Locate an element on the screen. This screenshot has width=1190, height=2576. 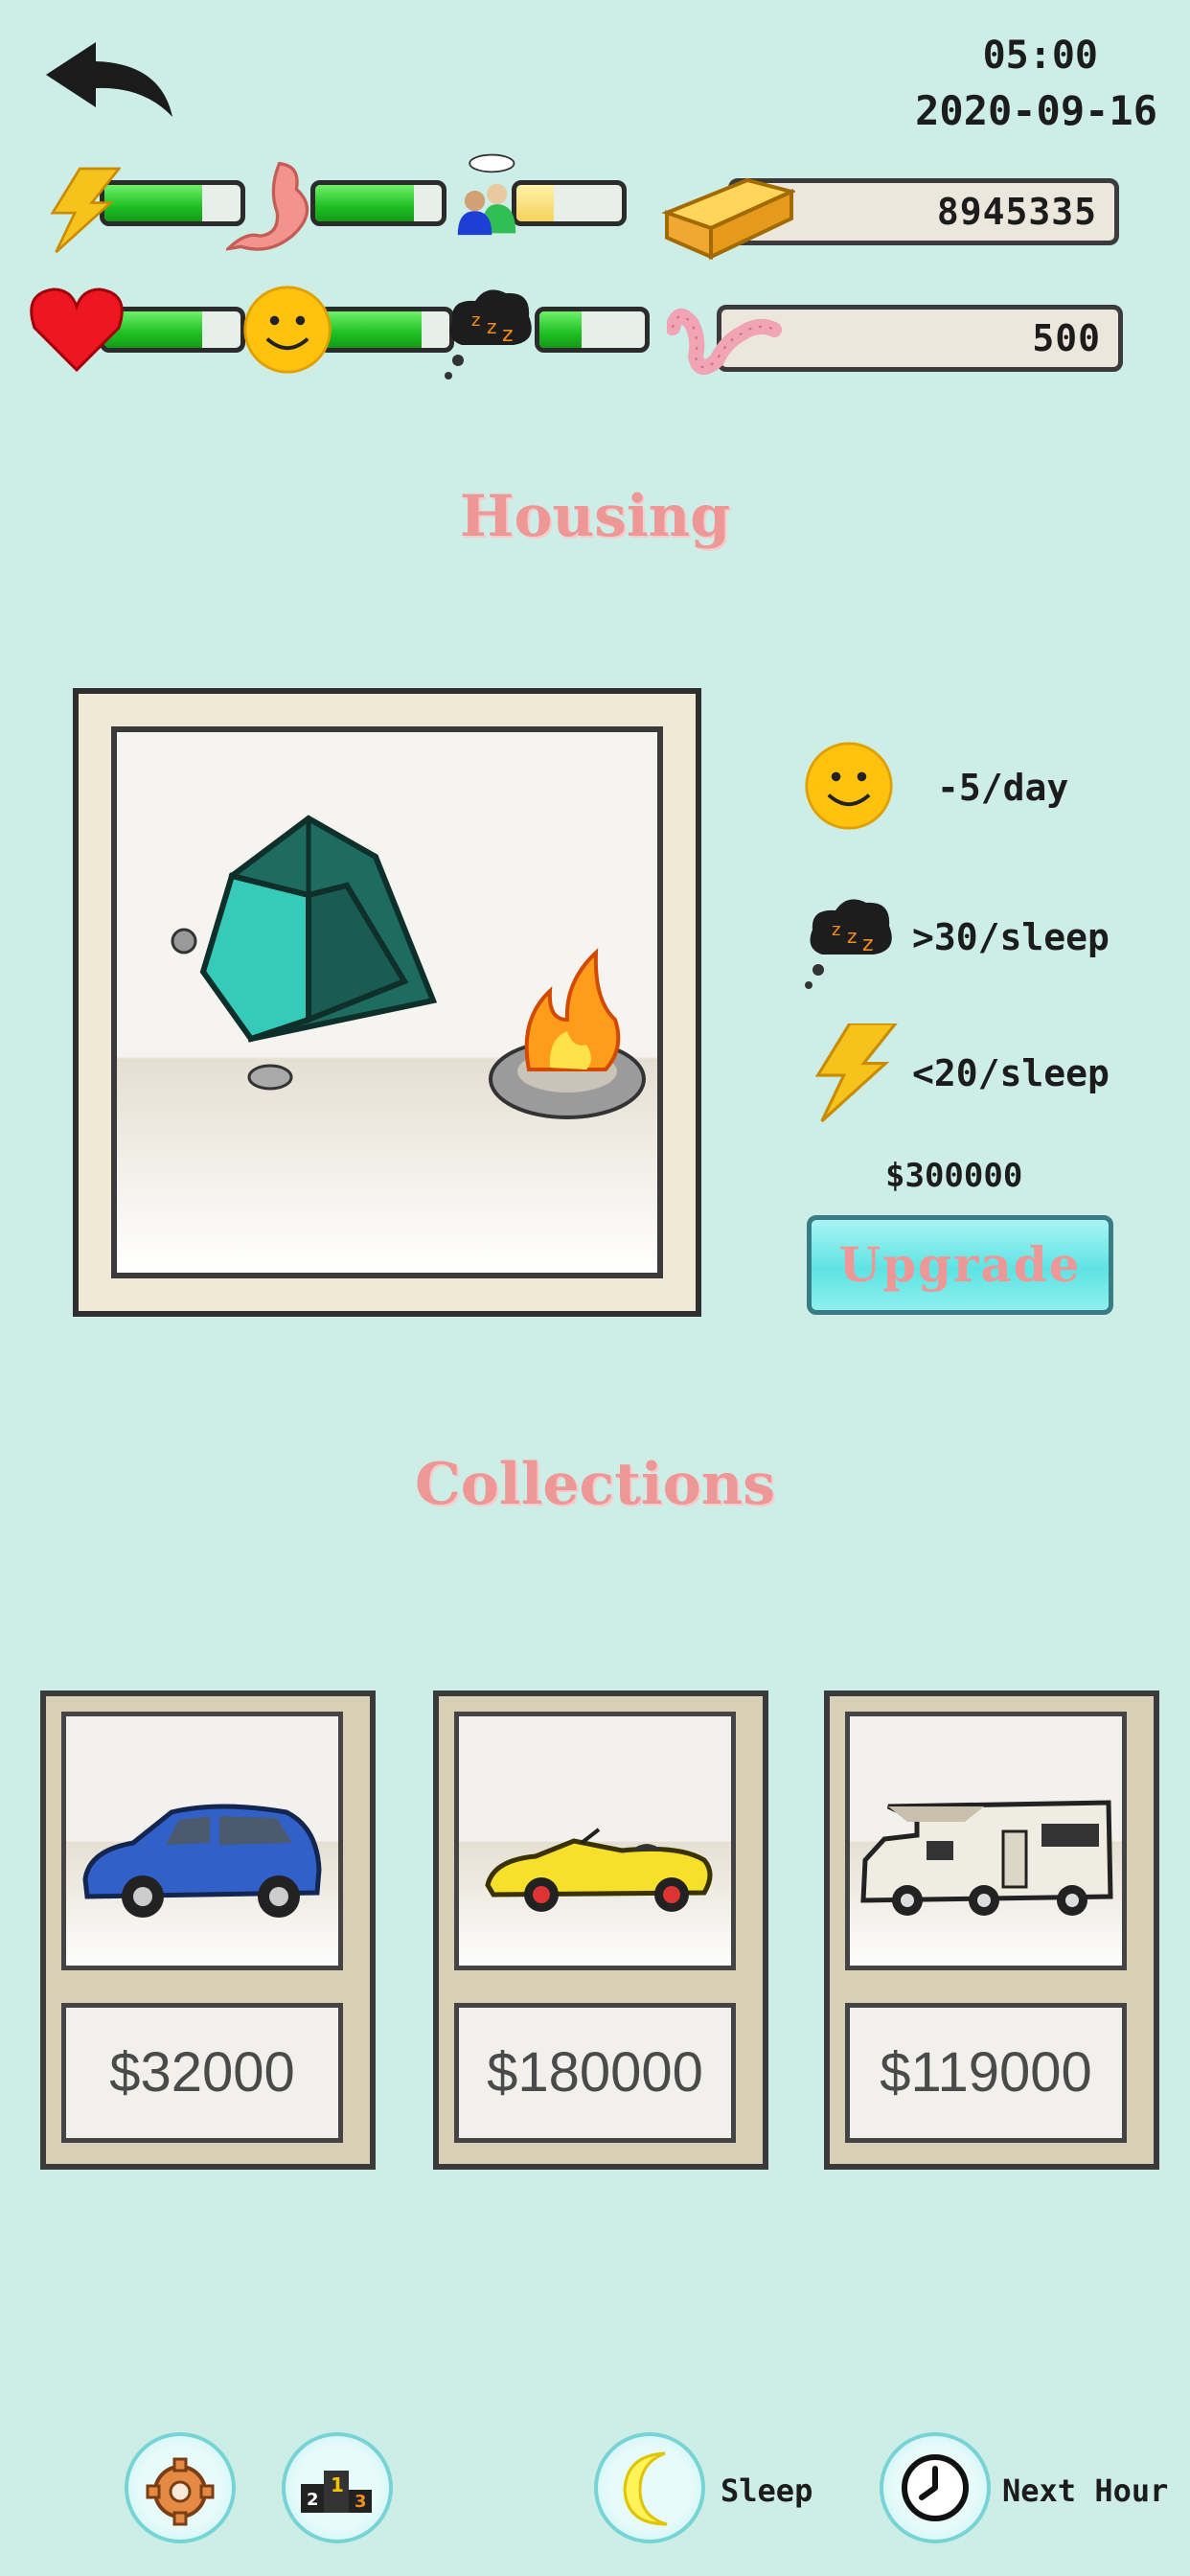
hunger-stat is located at coordinates (336, 206).